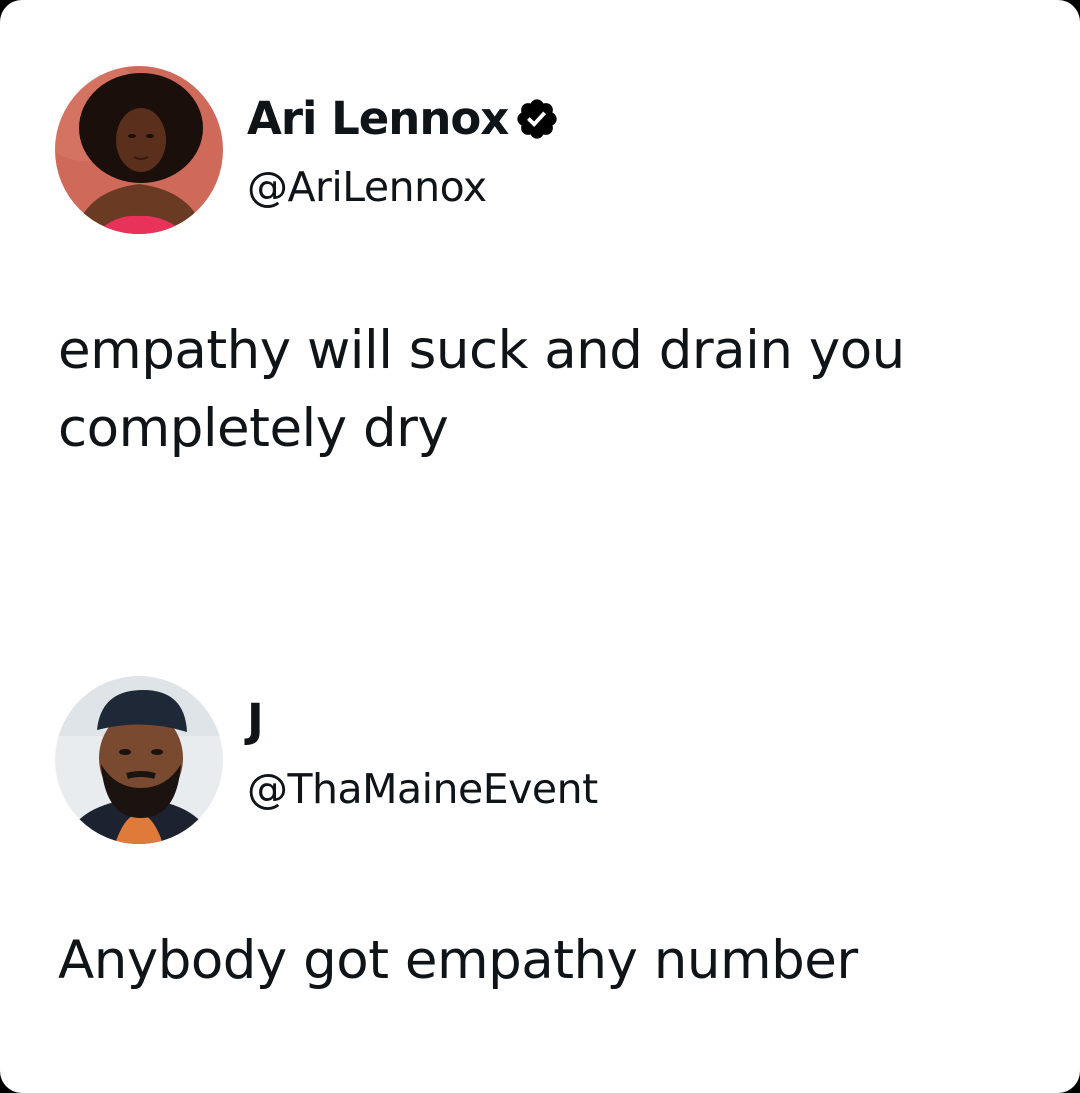  I want to click on woman-portrait-avatar-icon, so click(139, 150).